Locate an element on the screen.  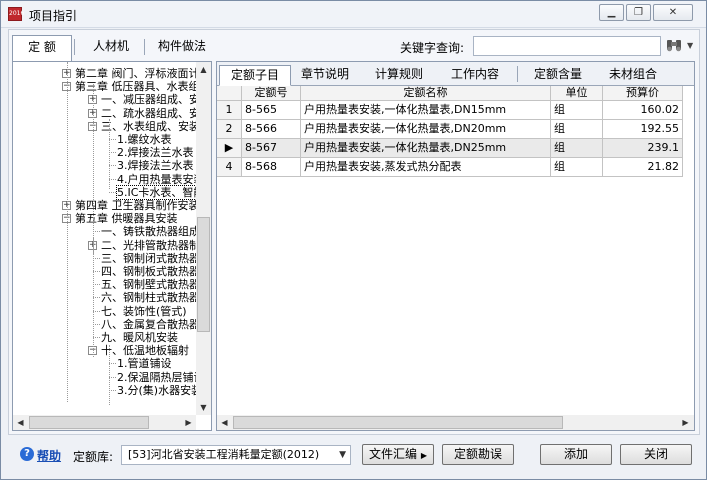
detail-tab-bar: 定额子目 章节说明 计算规则 工作内容 定额含量 未材组合 is located at coordinates (455, 74).